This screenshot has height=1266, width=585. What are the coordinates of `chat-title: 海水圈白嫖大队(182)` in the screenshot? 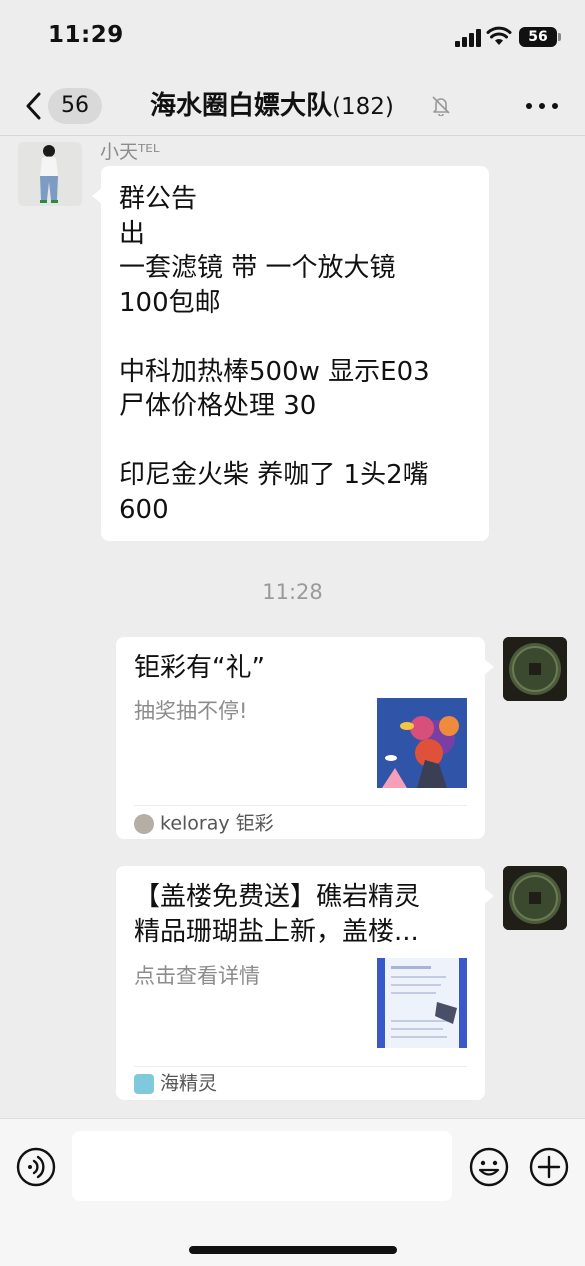 It's located at (272, 106).